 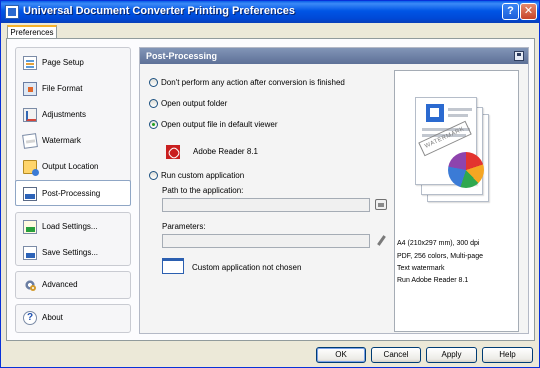 What do you see at coordinates (62, 88) in the screenshot?
I see `sidebar-item-label: File Format` at bounding box center [62, 88].